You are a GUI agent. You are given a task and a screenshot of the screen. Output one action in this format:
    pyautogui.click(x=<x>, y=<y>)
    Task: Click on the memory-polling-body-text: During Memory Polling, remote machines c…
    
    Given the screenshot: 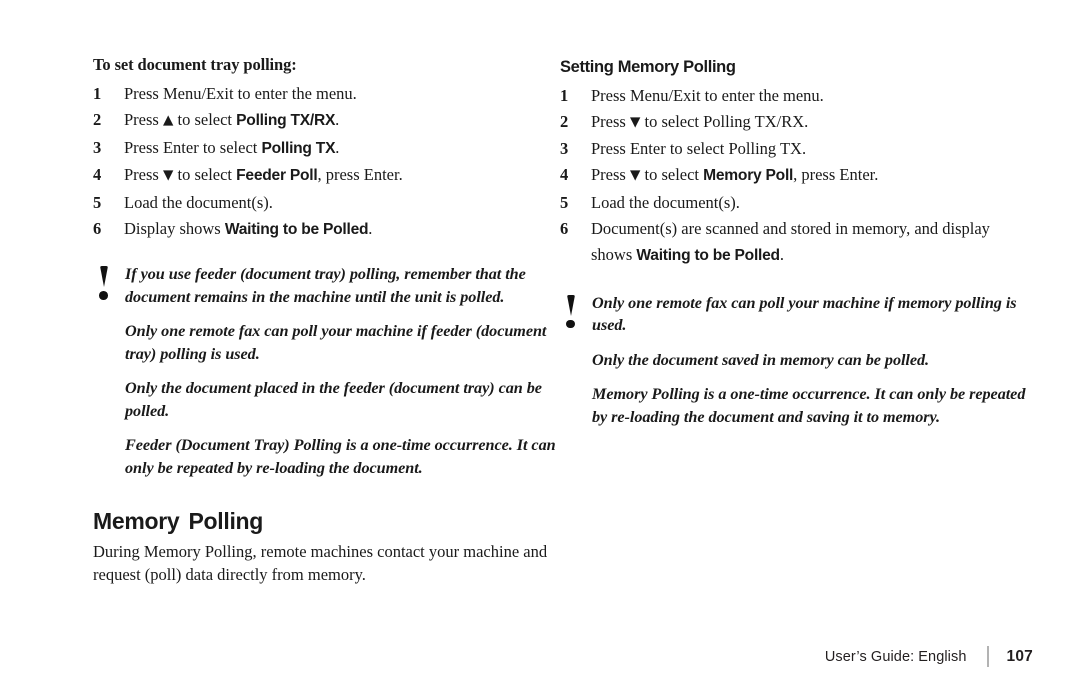 What is the action you would take?
    pyautogui.click(x=320, y=562)
    